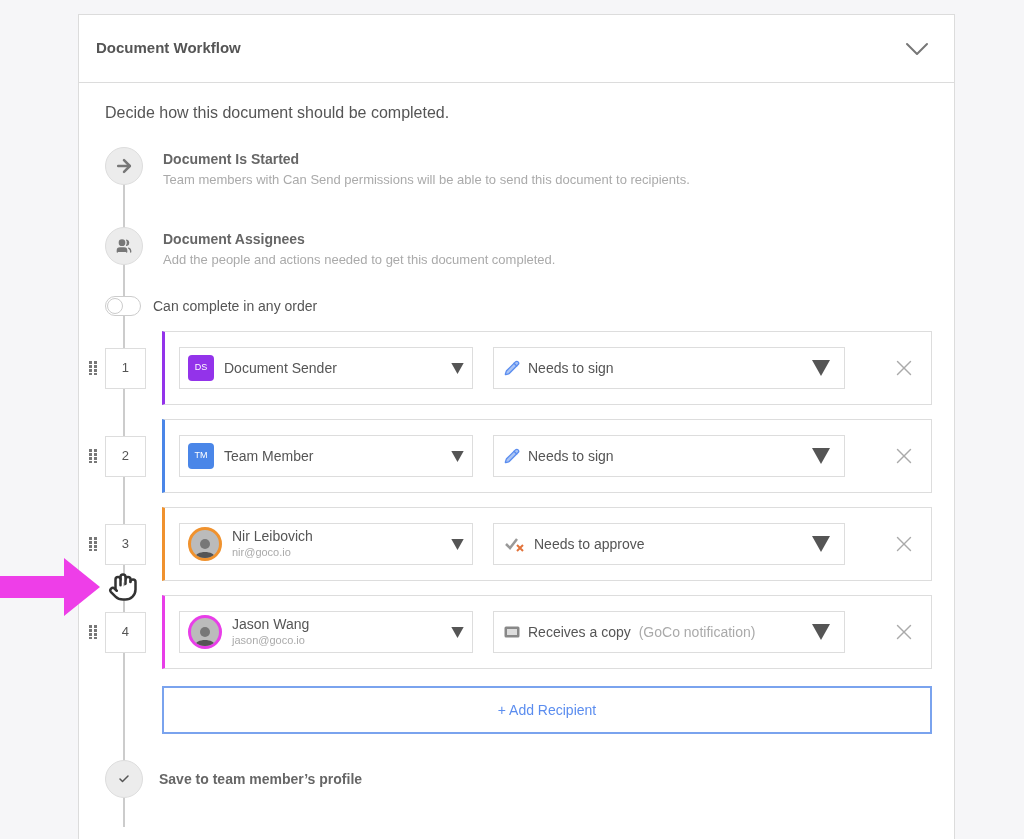  Describe the element at coordinates (124, 246) in the screenshot. I see `people-icon` at that location.